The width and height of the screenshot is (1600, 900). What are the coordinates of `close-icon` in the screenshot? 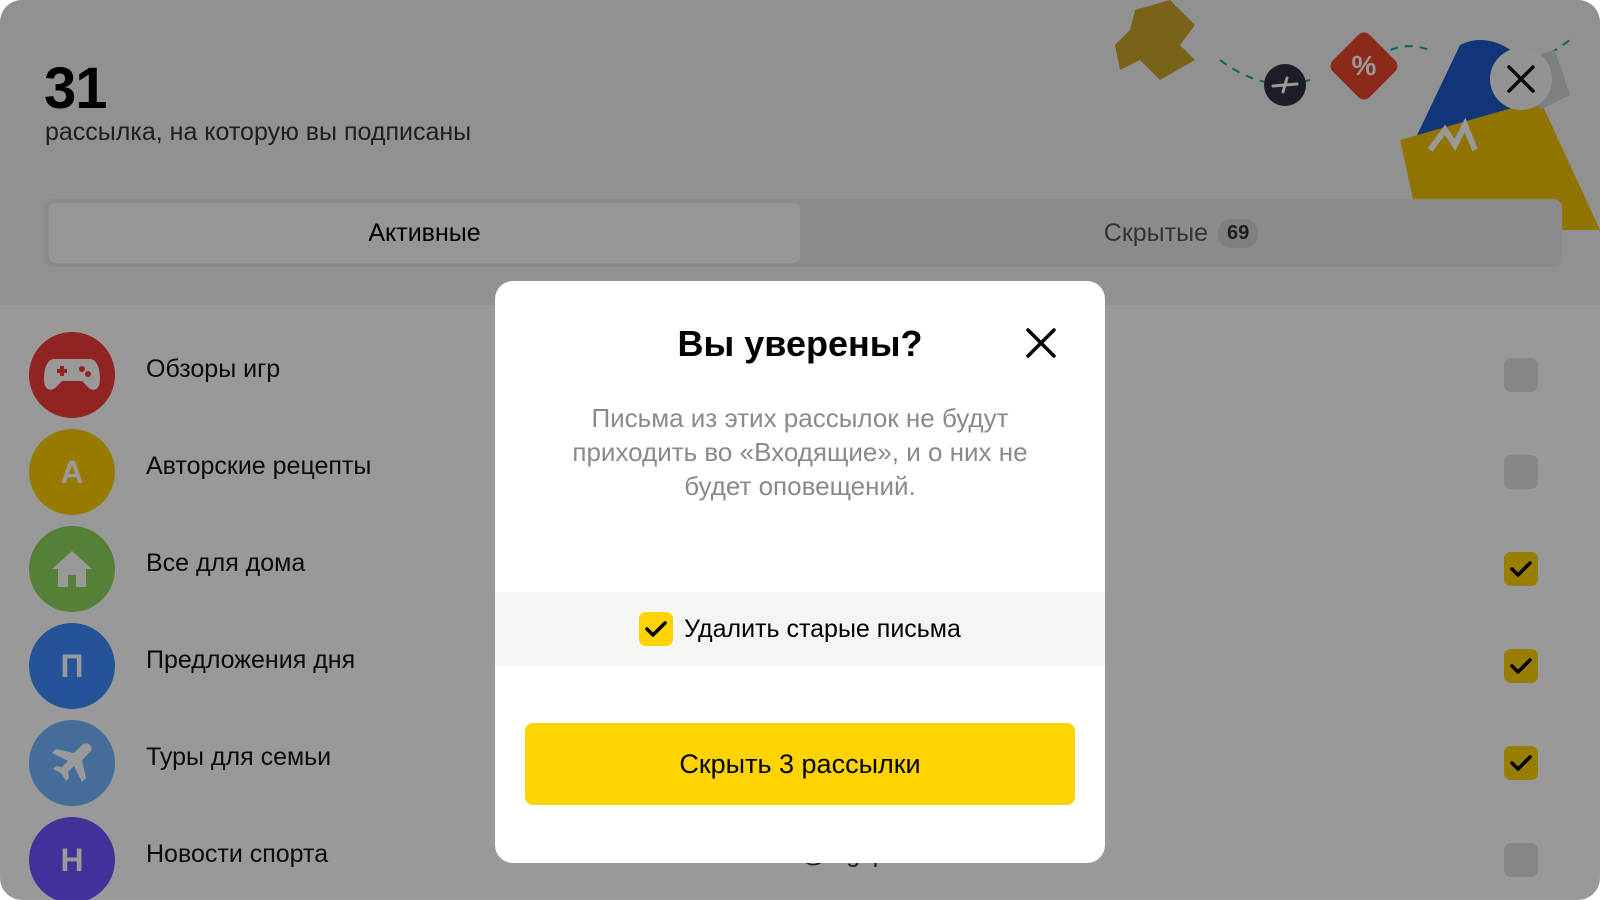 It's located at (1041, 343).